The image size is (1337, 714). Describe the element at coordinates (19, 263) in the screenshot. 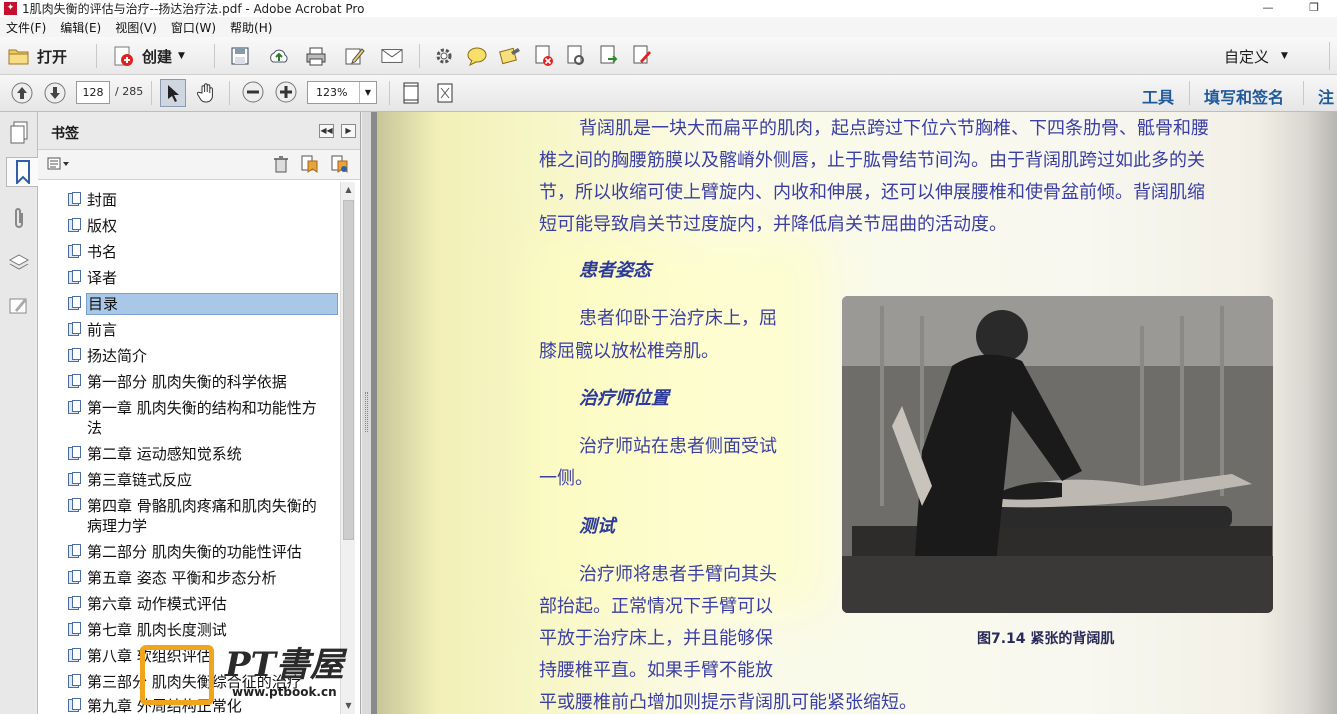

I see `layers-button` at that location.